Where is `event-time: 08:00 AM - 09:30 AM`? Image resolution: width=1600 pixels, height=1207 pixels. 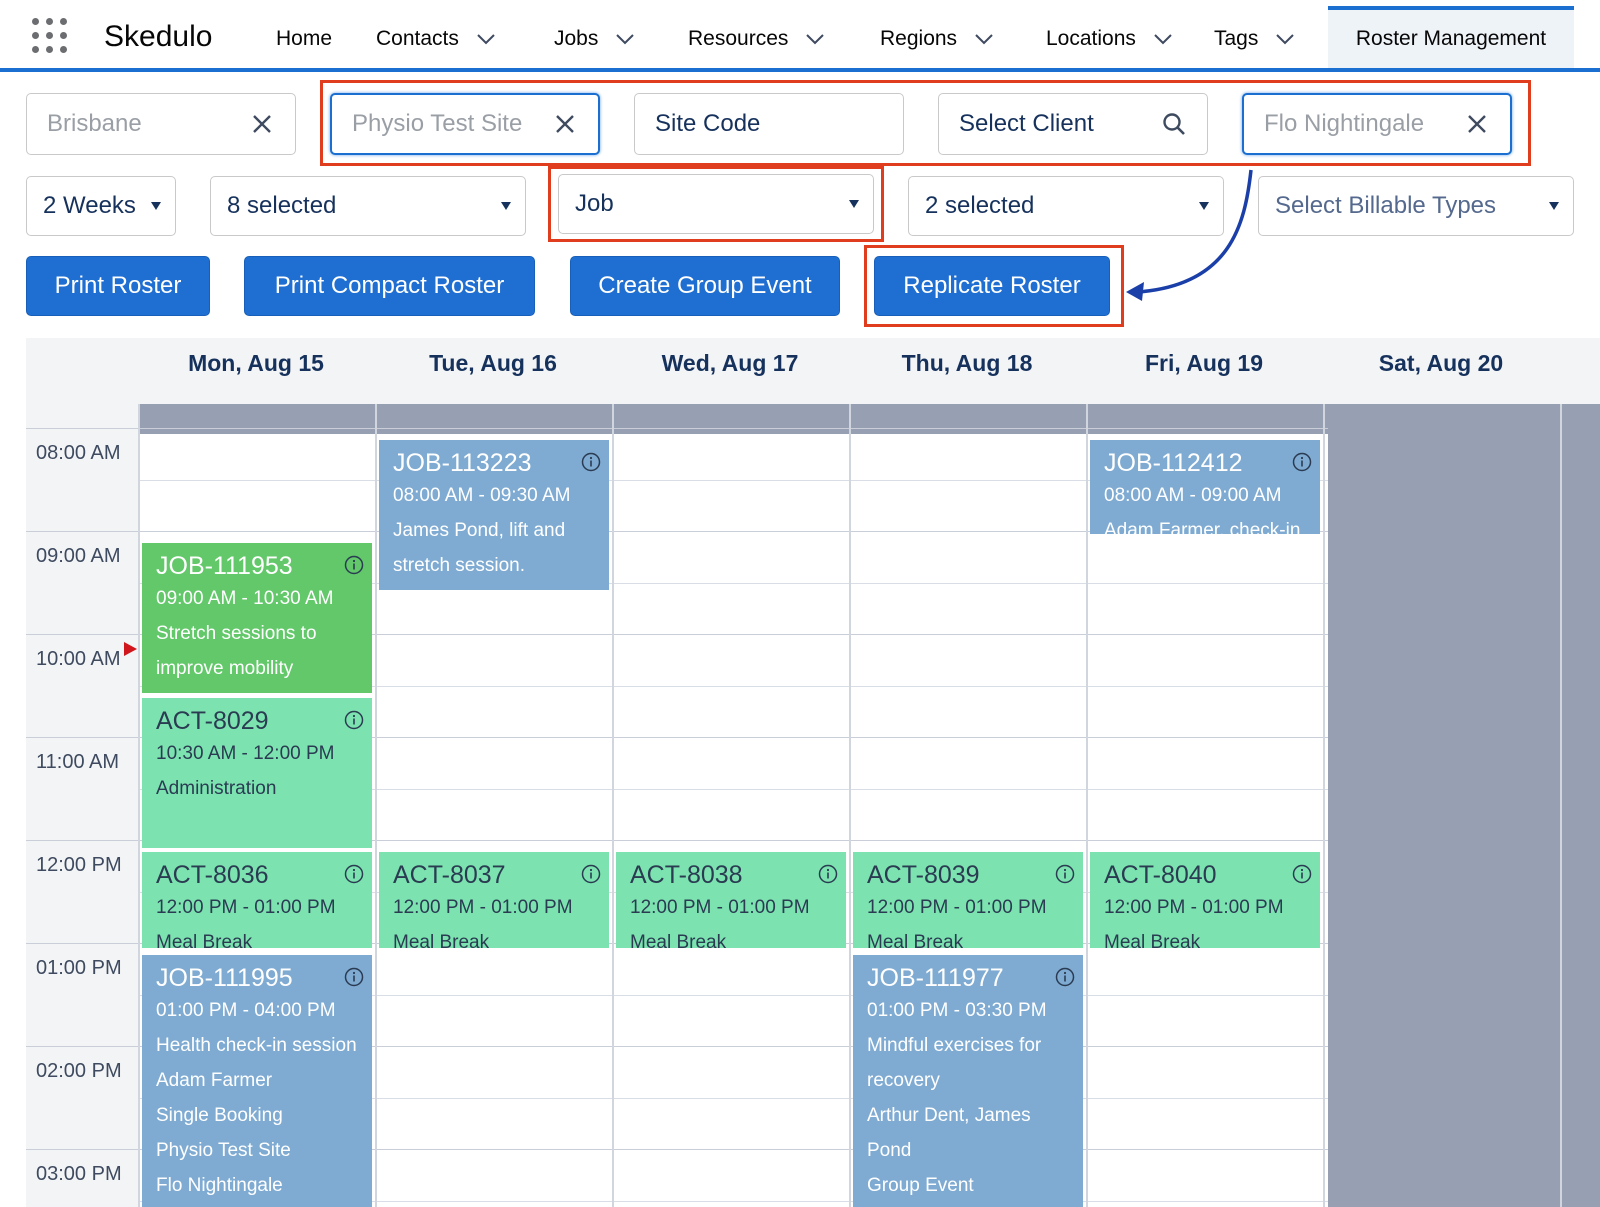
event-time: 08:00 AM - 09:30 AM is located at coordinates (482, 495).